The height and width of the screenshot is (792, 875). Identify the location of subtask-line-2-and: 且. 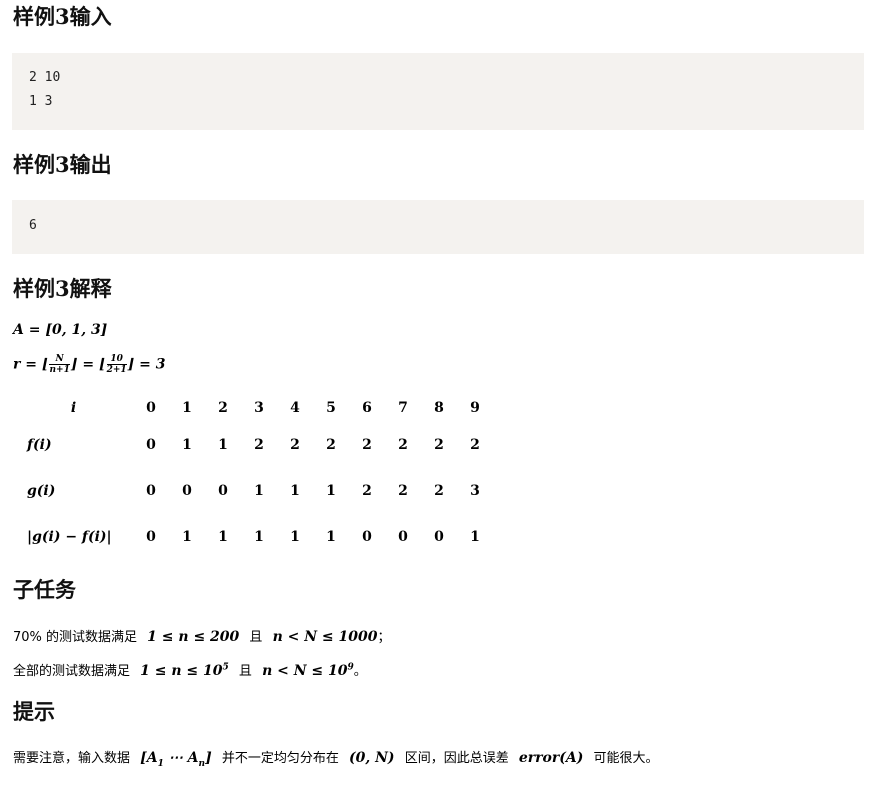
(245, 671).